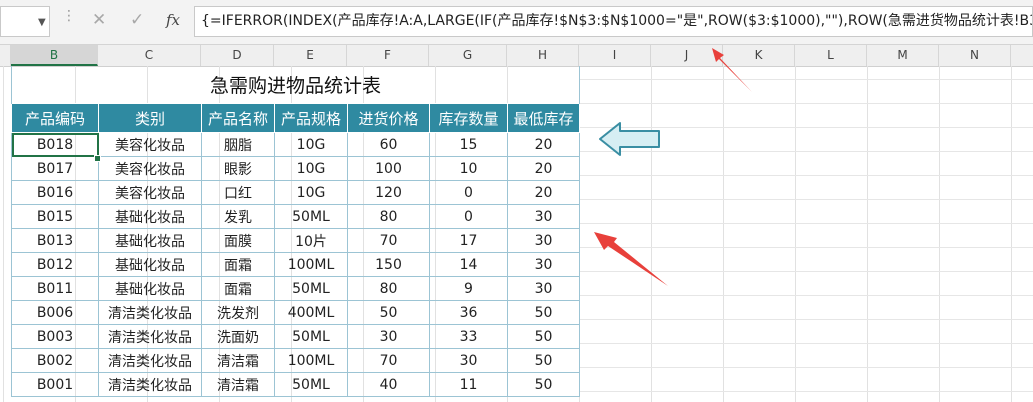  I want to click on table-cell: 洗发剂, so click(238, 312).